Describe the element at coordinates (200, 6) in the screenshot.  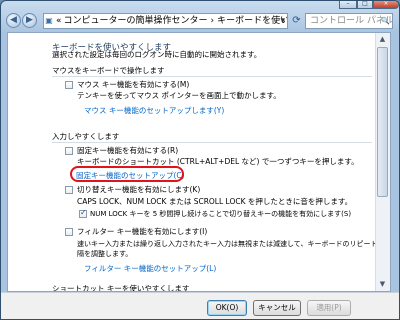
I see `title-bar: – □ ×` at that location.